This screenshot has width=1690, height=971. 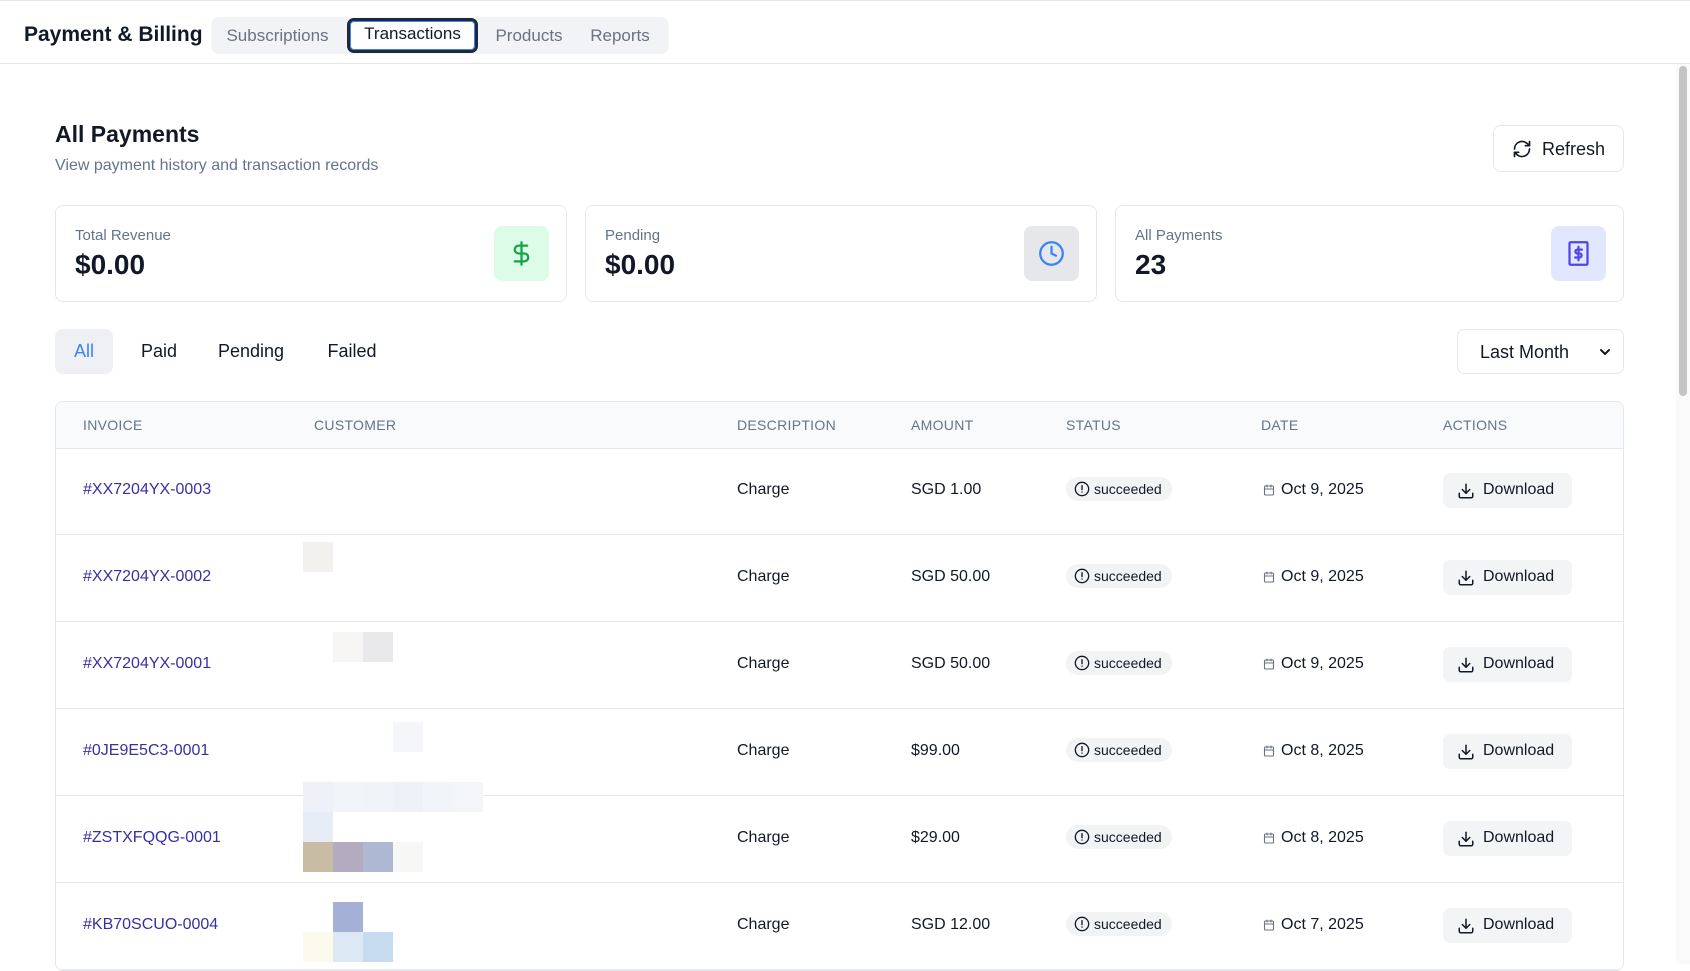 What do you see at coordinates (412, 35) in the screenshot?
I see `tab-transactions: Transactions` at bounding box center [412, 35].